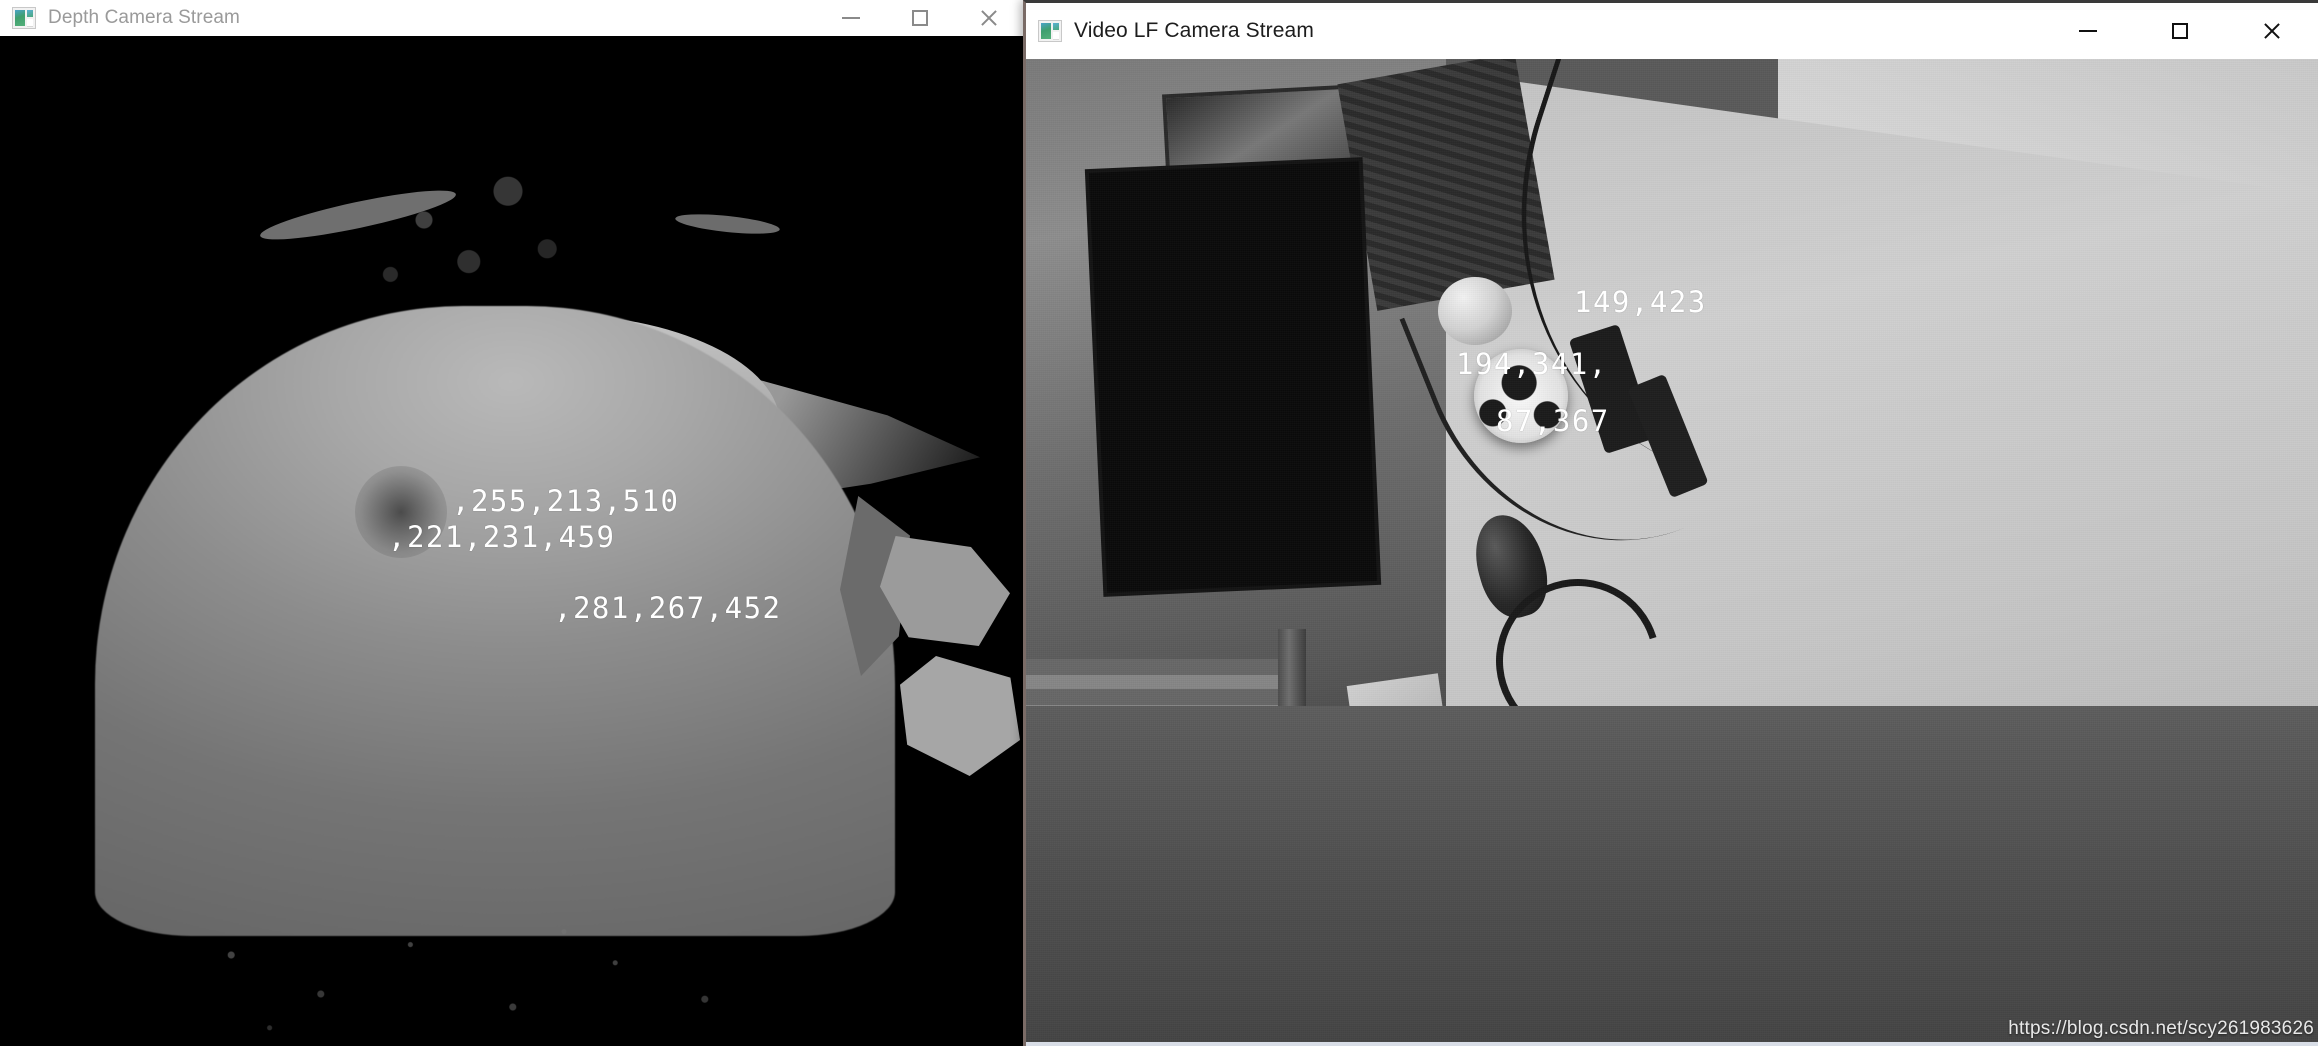 The image size is (2318, 1046). I want to click on depth-noise-band, so click(500, 981).